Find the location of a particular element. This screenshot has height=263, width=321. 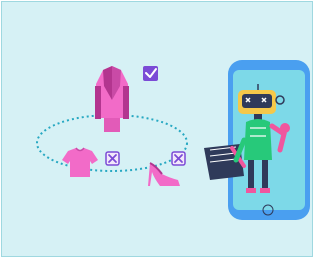

high-heel-icon is located at coordinates (164, 174).